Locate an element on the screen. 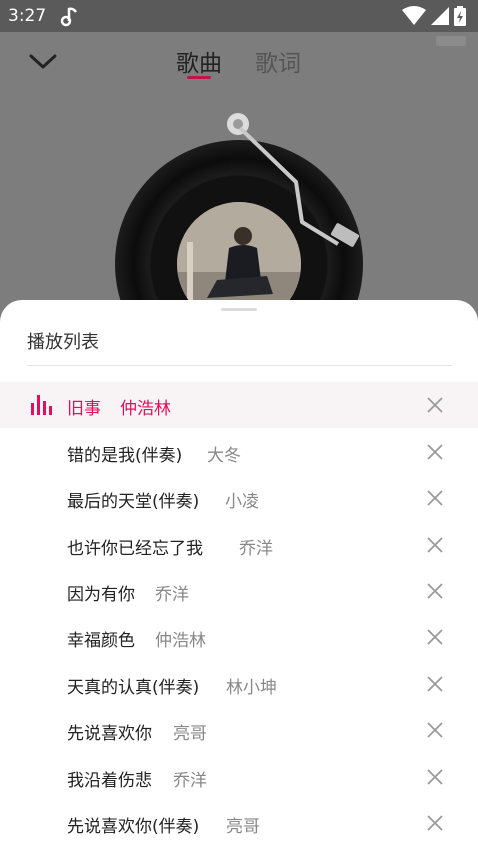 The image size is (478, 849). tab-indicator is located at coordinates (199, 77).